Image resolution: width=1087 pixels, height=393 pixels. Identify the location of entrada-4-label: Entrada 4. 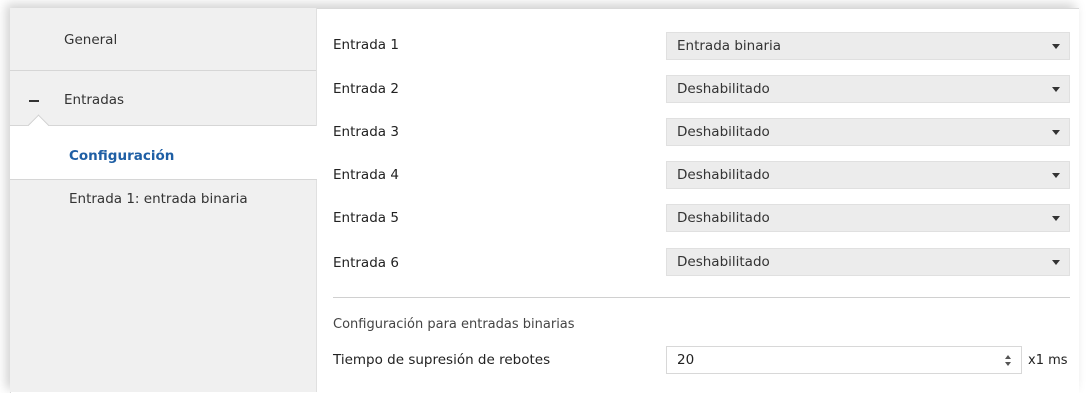
(366, 175).